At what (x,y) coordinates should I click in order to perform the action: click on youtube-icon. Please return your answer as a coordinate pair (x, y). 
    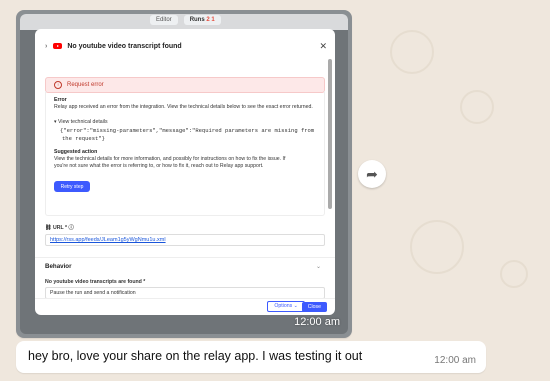
    Looking at the image, I should click on (58, 46).